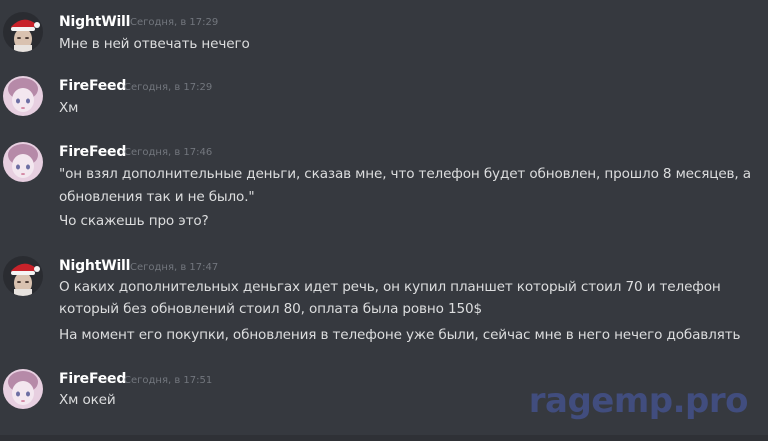  Describe the element at coordinates (134, 221) in the screenshot. I see `message-text: Чо скажешь про это?` at that location.